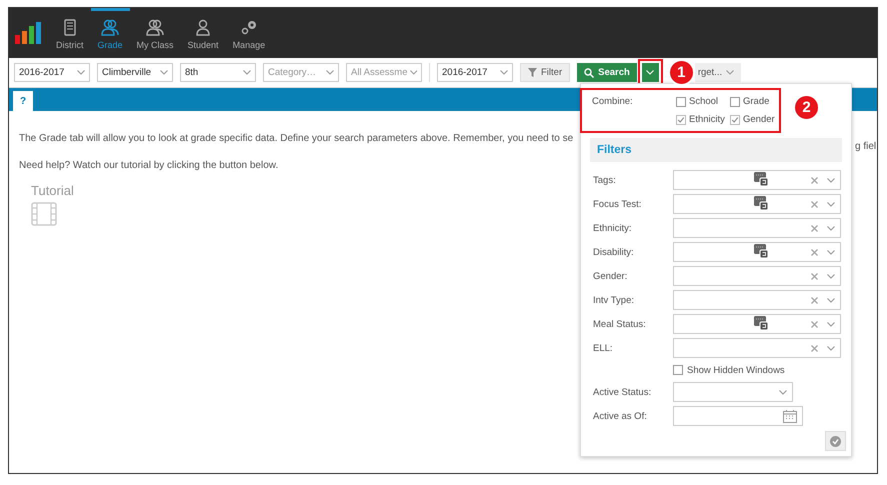  I want to click on gears-icon, so click(249, 27).